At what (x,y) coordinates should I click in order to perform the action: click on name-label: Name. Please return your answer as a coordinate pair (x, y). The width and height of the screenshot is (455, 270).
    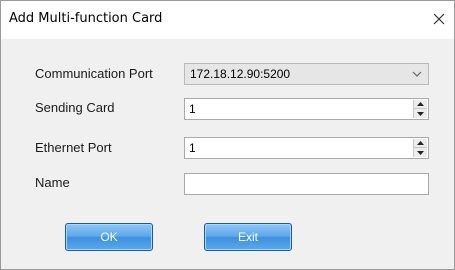
    Looking at the image, I should click on (52, 182).